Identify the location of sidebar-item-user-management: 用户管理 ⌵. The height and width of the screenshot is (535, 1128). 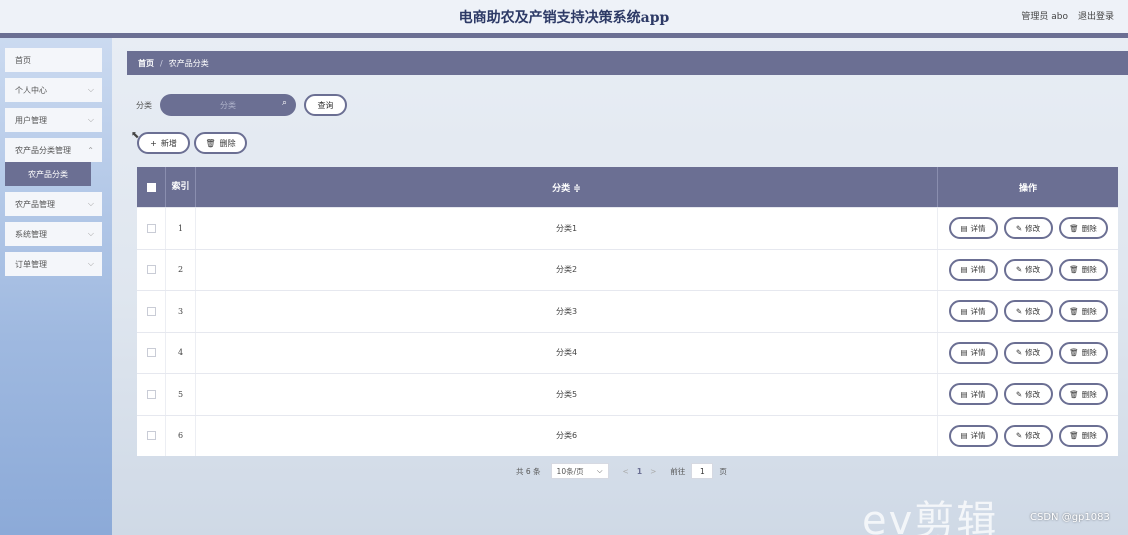
(53, 120).